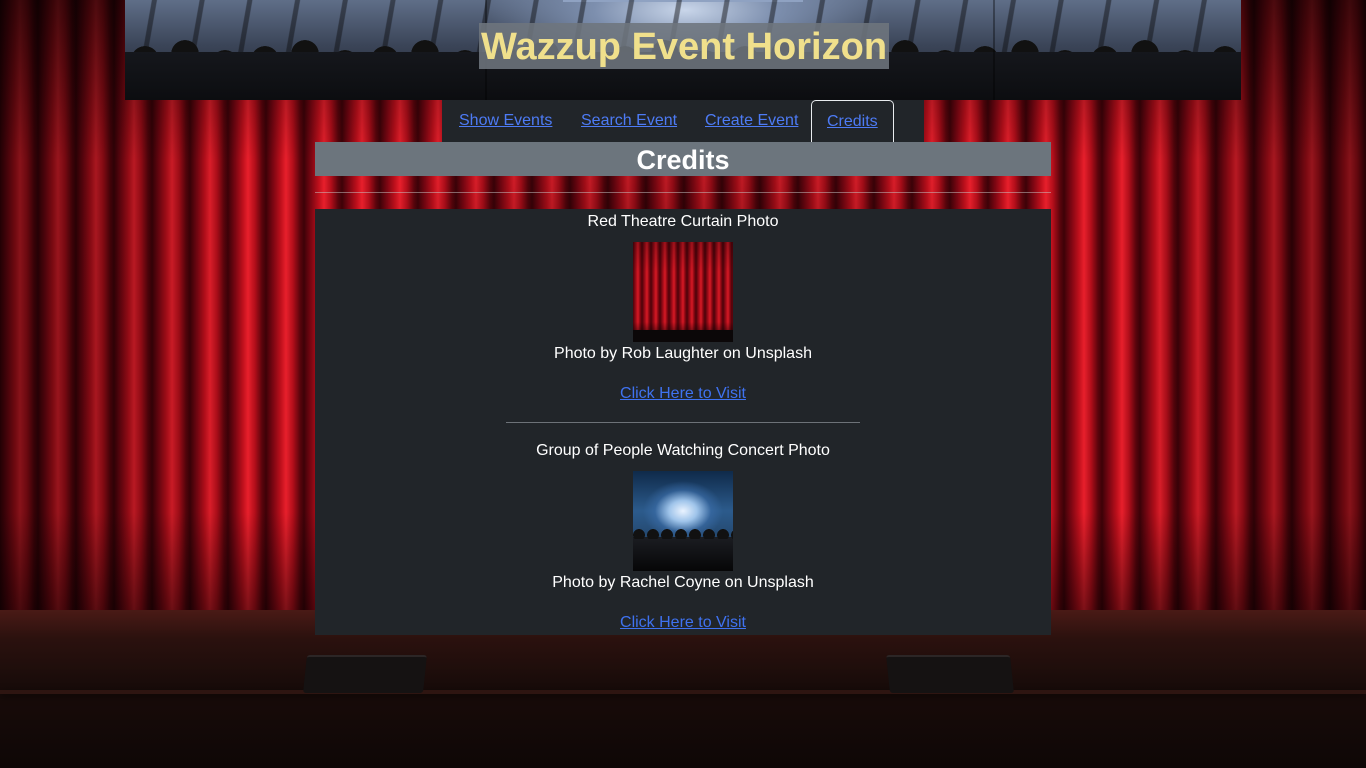 This screenshot has height=768, width=1366. What do you see at coordinates (365, 674) in the screenshot?
I see `stage-monitor-left` at bounding box center [365, 674].